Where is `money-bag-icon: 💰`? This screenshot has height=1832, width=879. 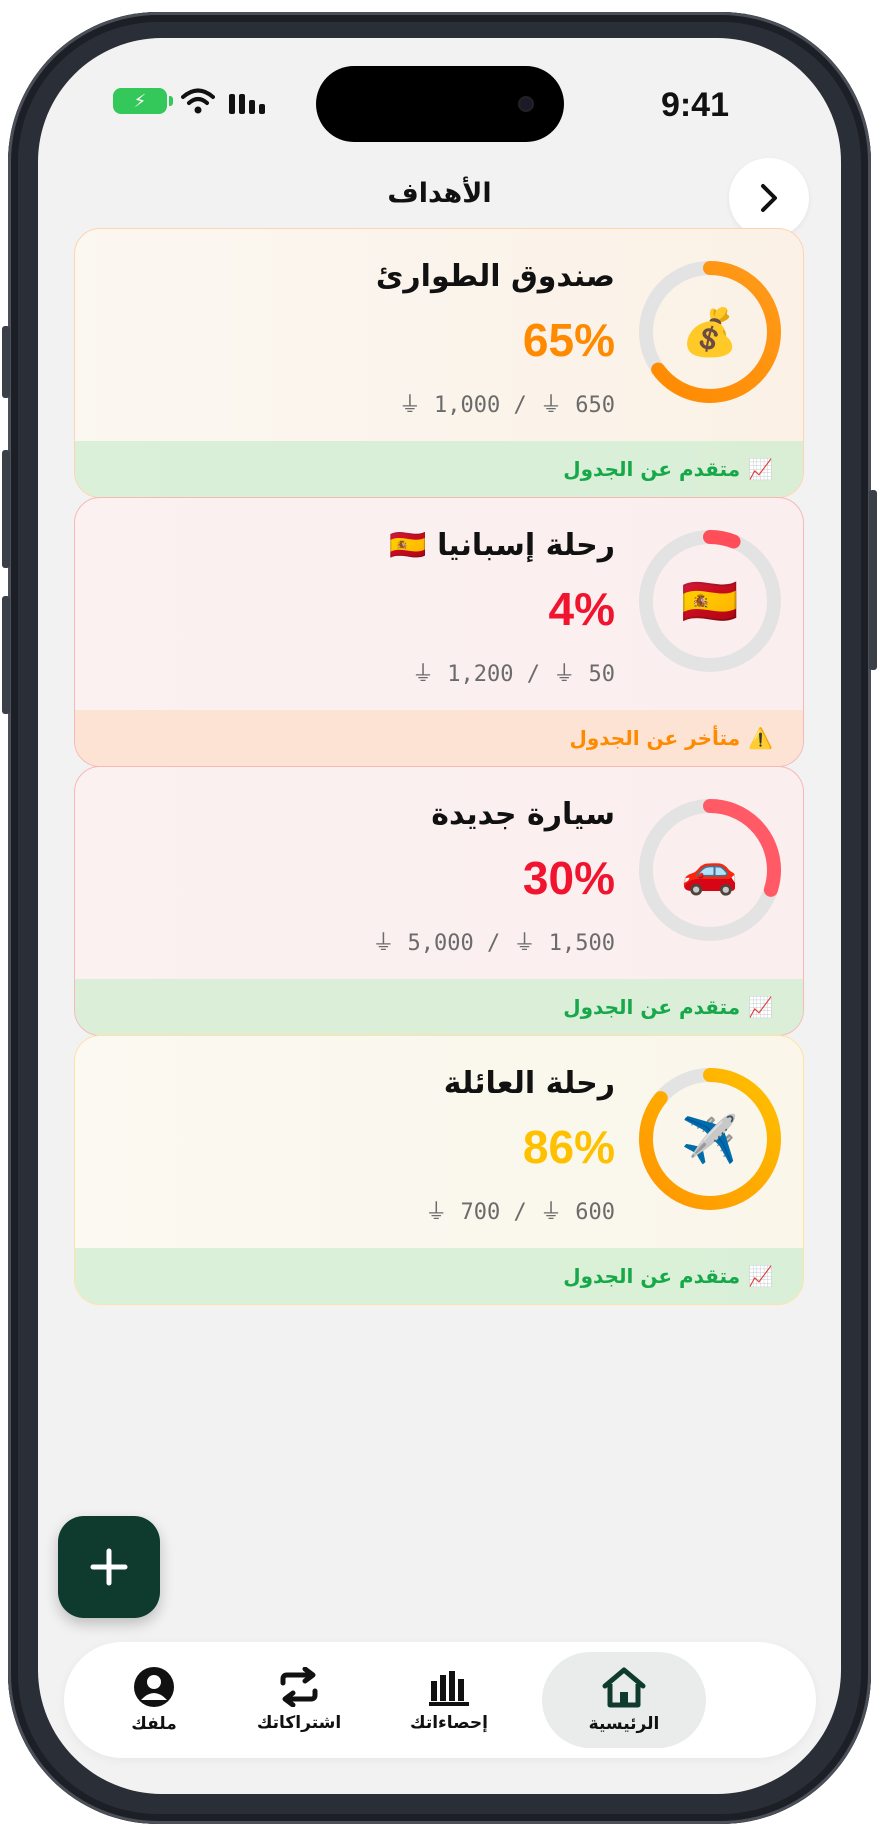
money-bag-icon: 💰 is located at coordinates (710, 331).